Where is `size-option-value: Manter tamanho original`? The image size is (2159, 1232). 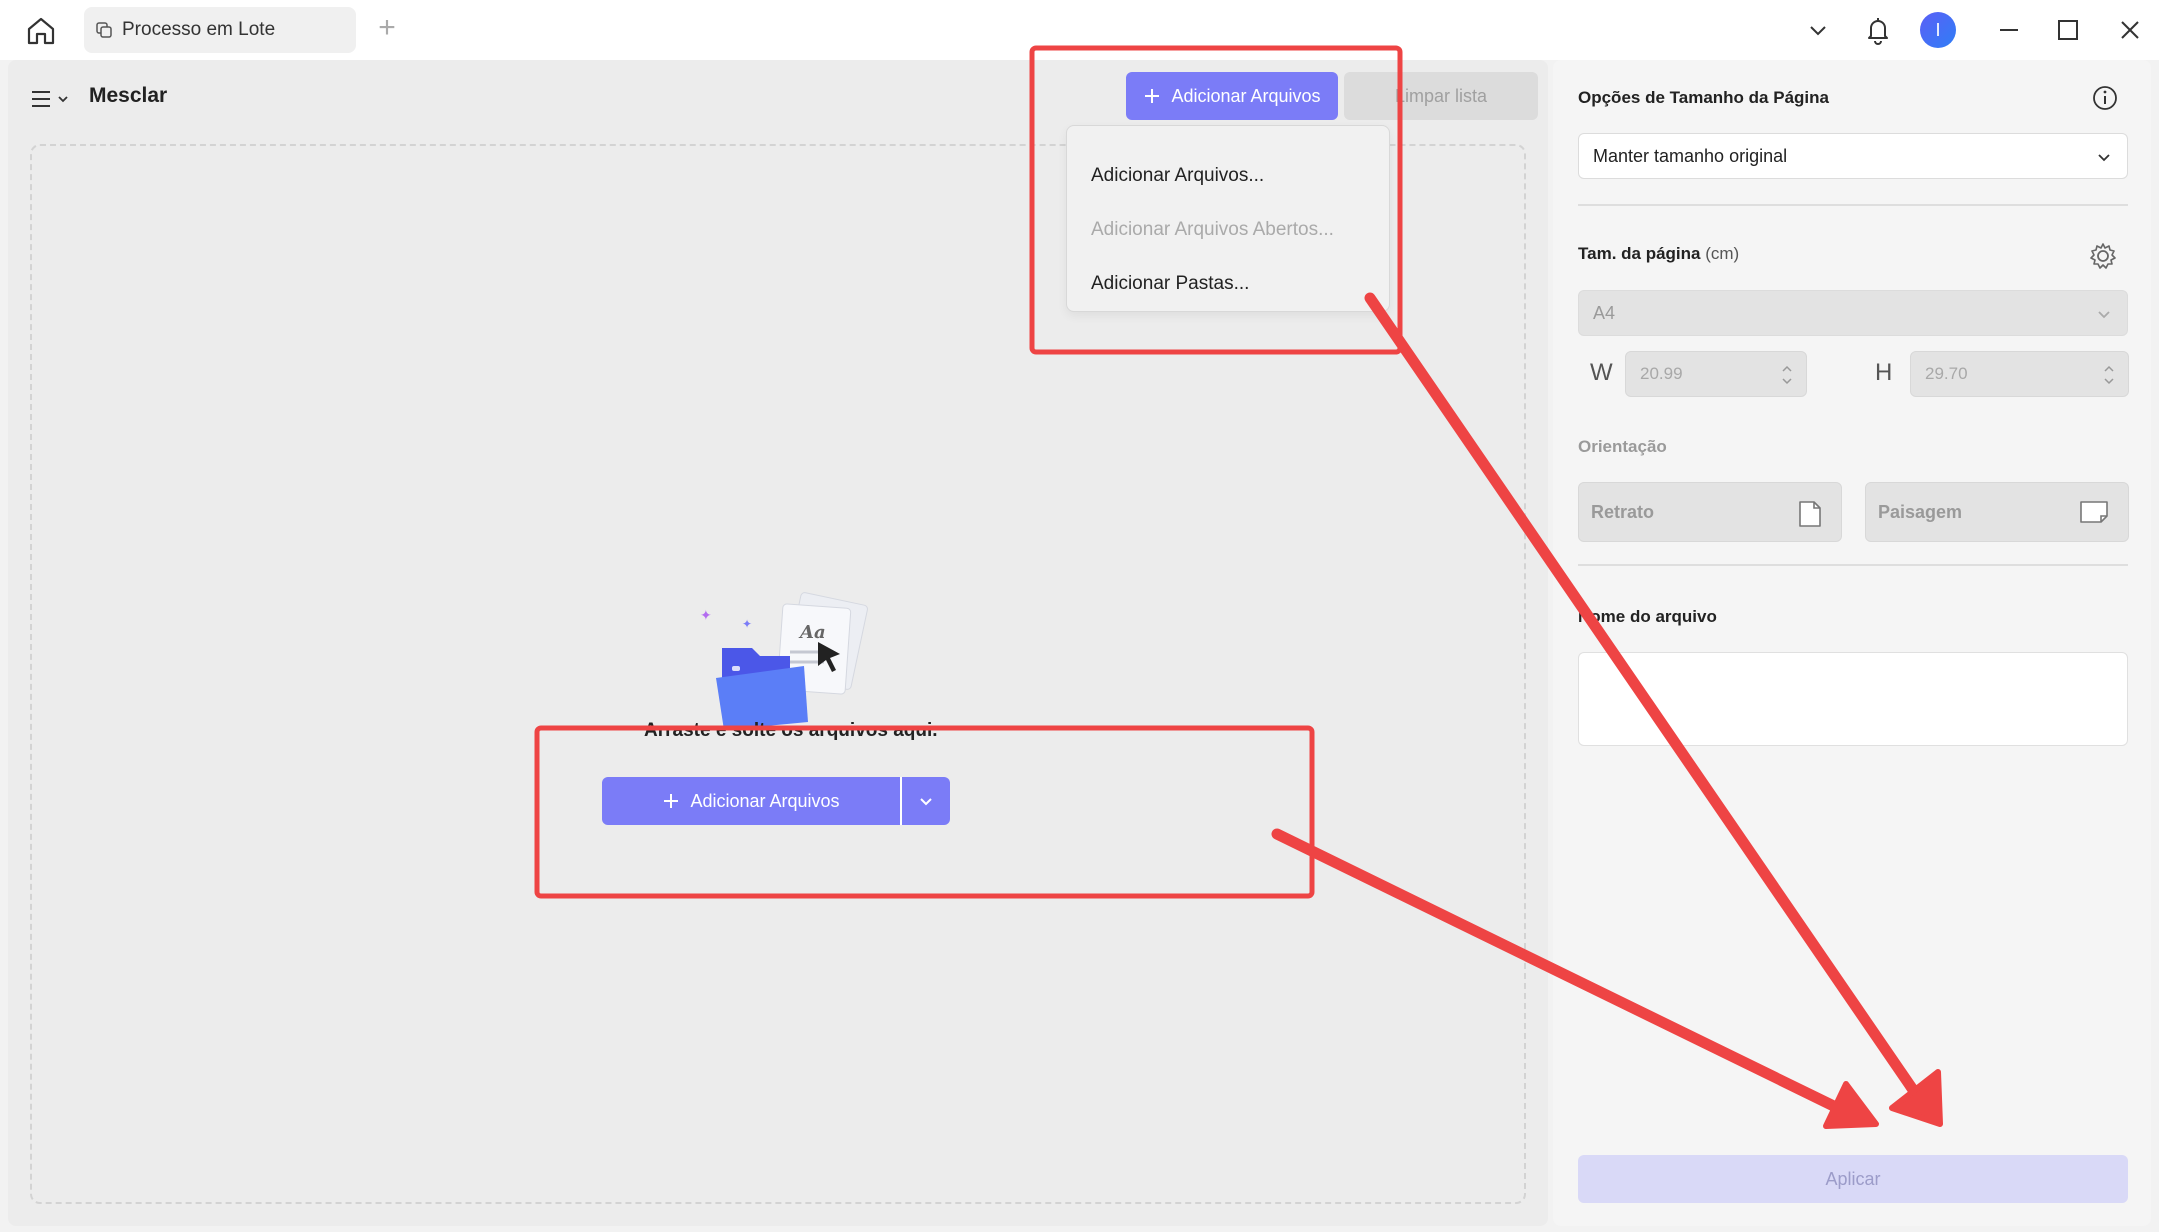 size-option-value: Manter tamanho original is located at coordinates (1690, 155).